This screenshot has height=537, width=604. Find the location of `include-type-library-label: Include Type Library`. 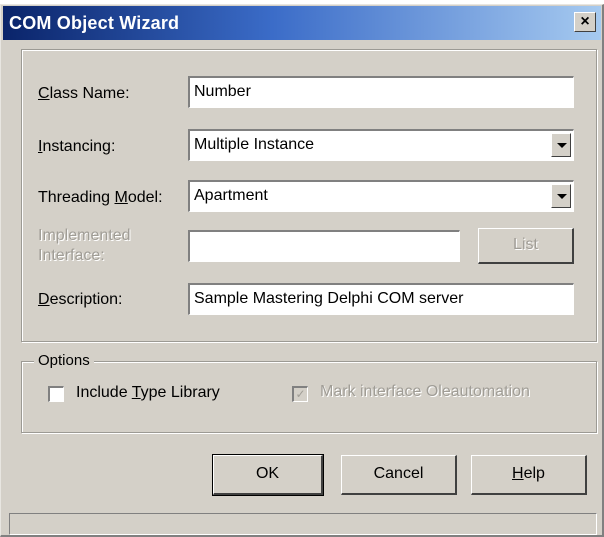

include-type-library-label: Include Type Library is located at coordinates (148, 393).